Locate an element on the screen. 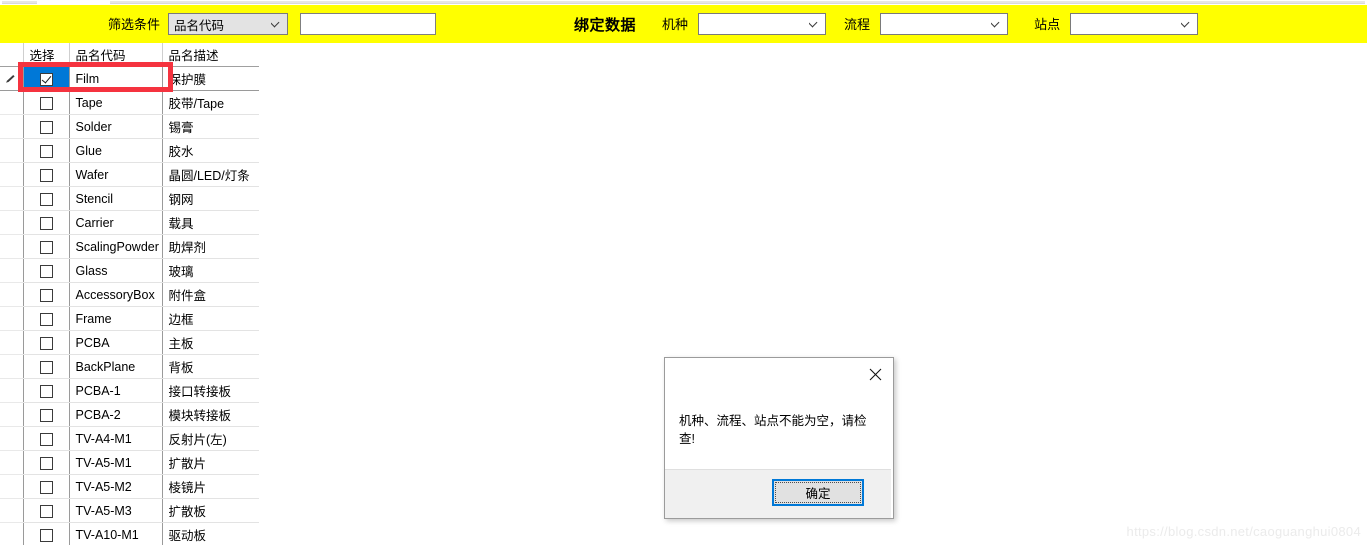 This screenshot has width=1367, height=545. table-row: AccessoryBox 附件盒 is located at coordinates (129, 294).